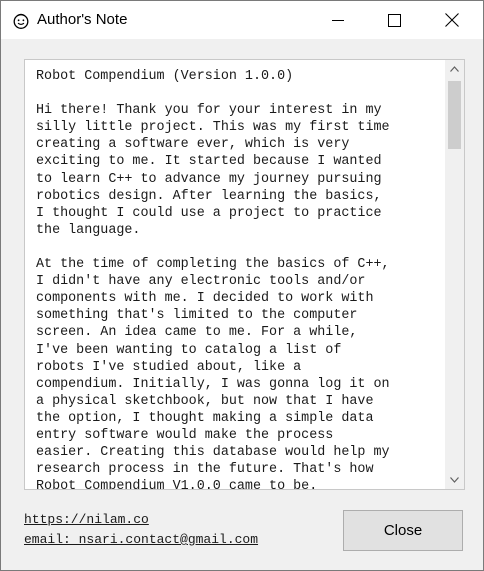  I want to click on minimize-button, so click(338, 20).